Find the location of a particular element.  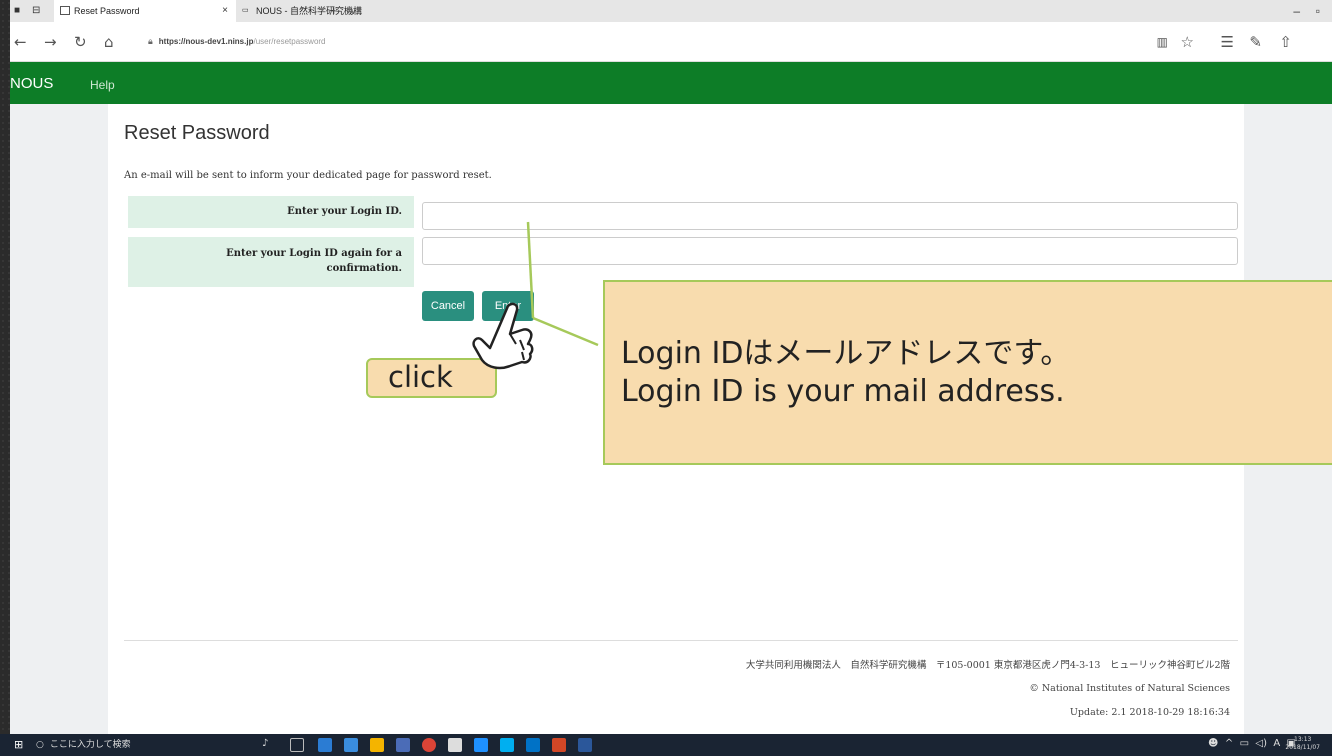

word-app-icon is located at coordinates (585, 745).